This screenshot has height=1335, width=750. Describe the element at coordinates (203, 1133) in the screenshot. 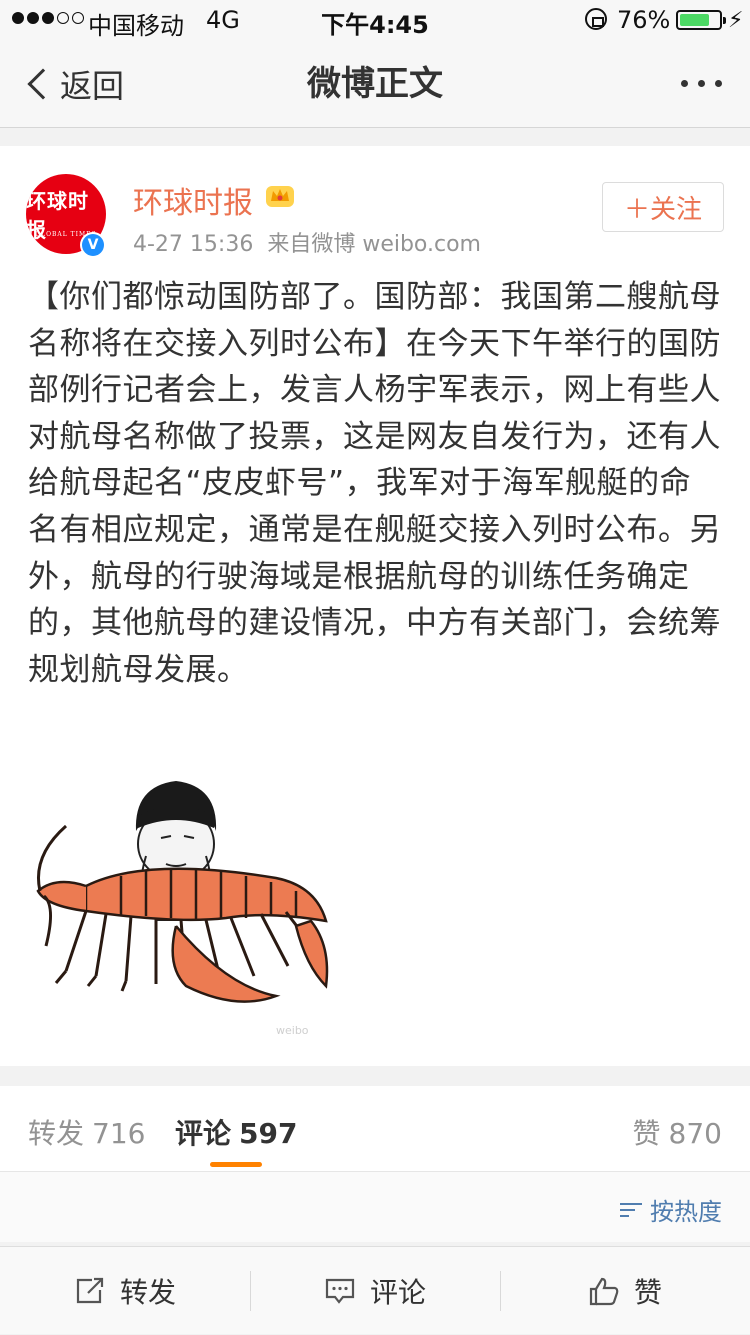

I see `tab-comment-label: 评论` at that location.